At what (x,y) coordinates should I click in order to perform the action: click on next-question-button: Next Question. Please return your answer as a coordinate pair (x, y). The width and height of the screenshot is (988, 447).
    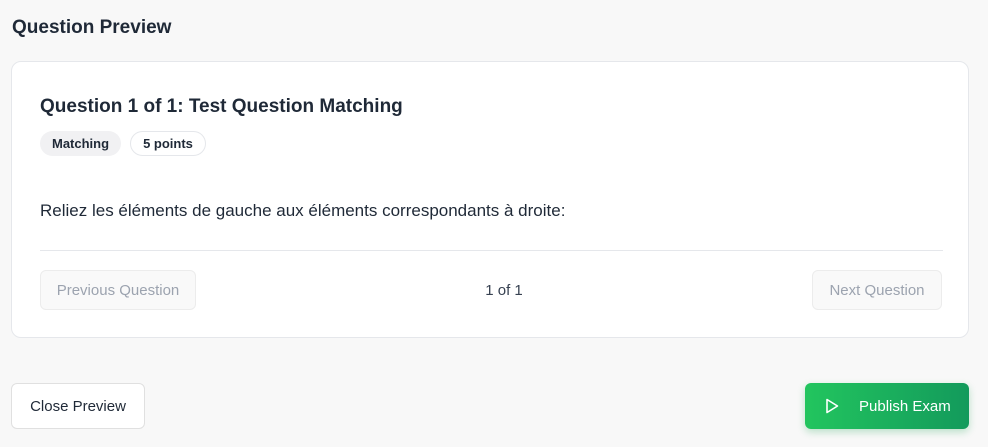
    Looking at the image, I should click on (877, 290).